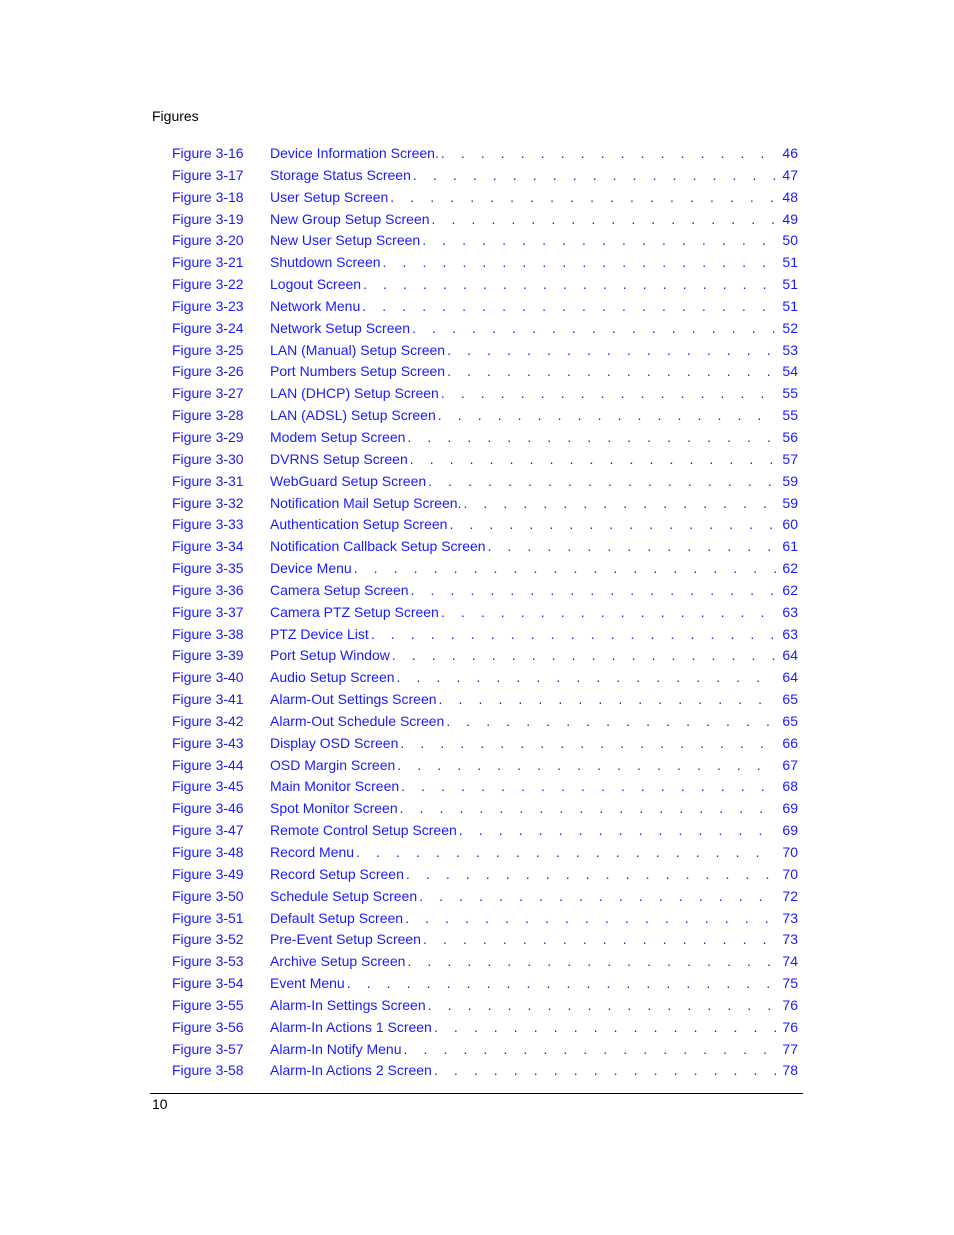 The height and width of the screenshot is (1235, 954). What do you see at coordinates (208, 416) in the screenshot?
I see `figure-number-link: Figure 3-28` at bounding box center [208, 416].